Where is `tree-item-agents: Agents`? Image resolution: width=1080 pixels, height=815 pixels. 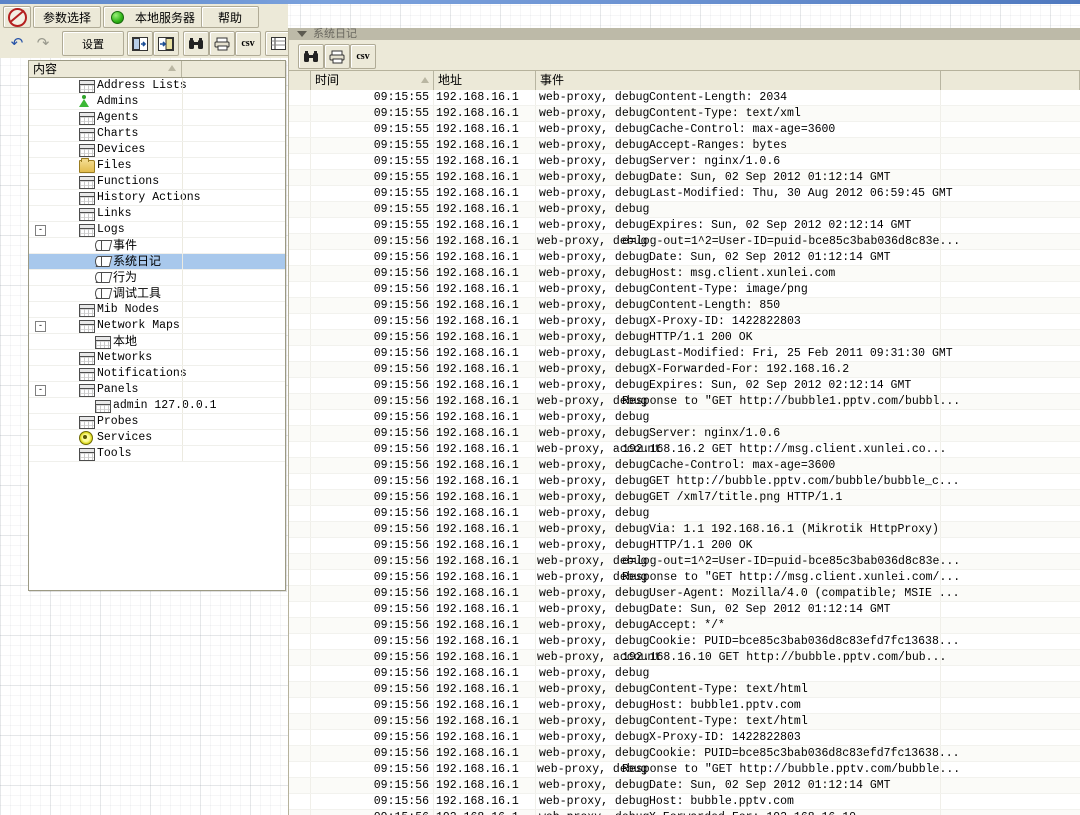
tree-item-agents: Agents is located at coordinates (157, 118).